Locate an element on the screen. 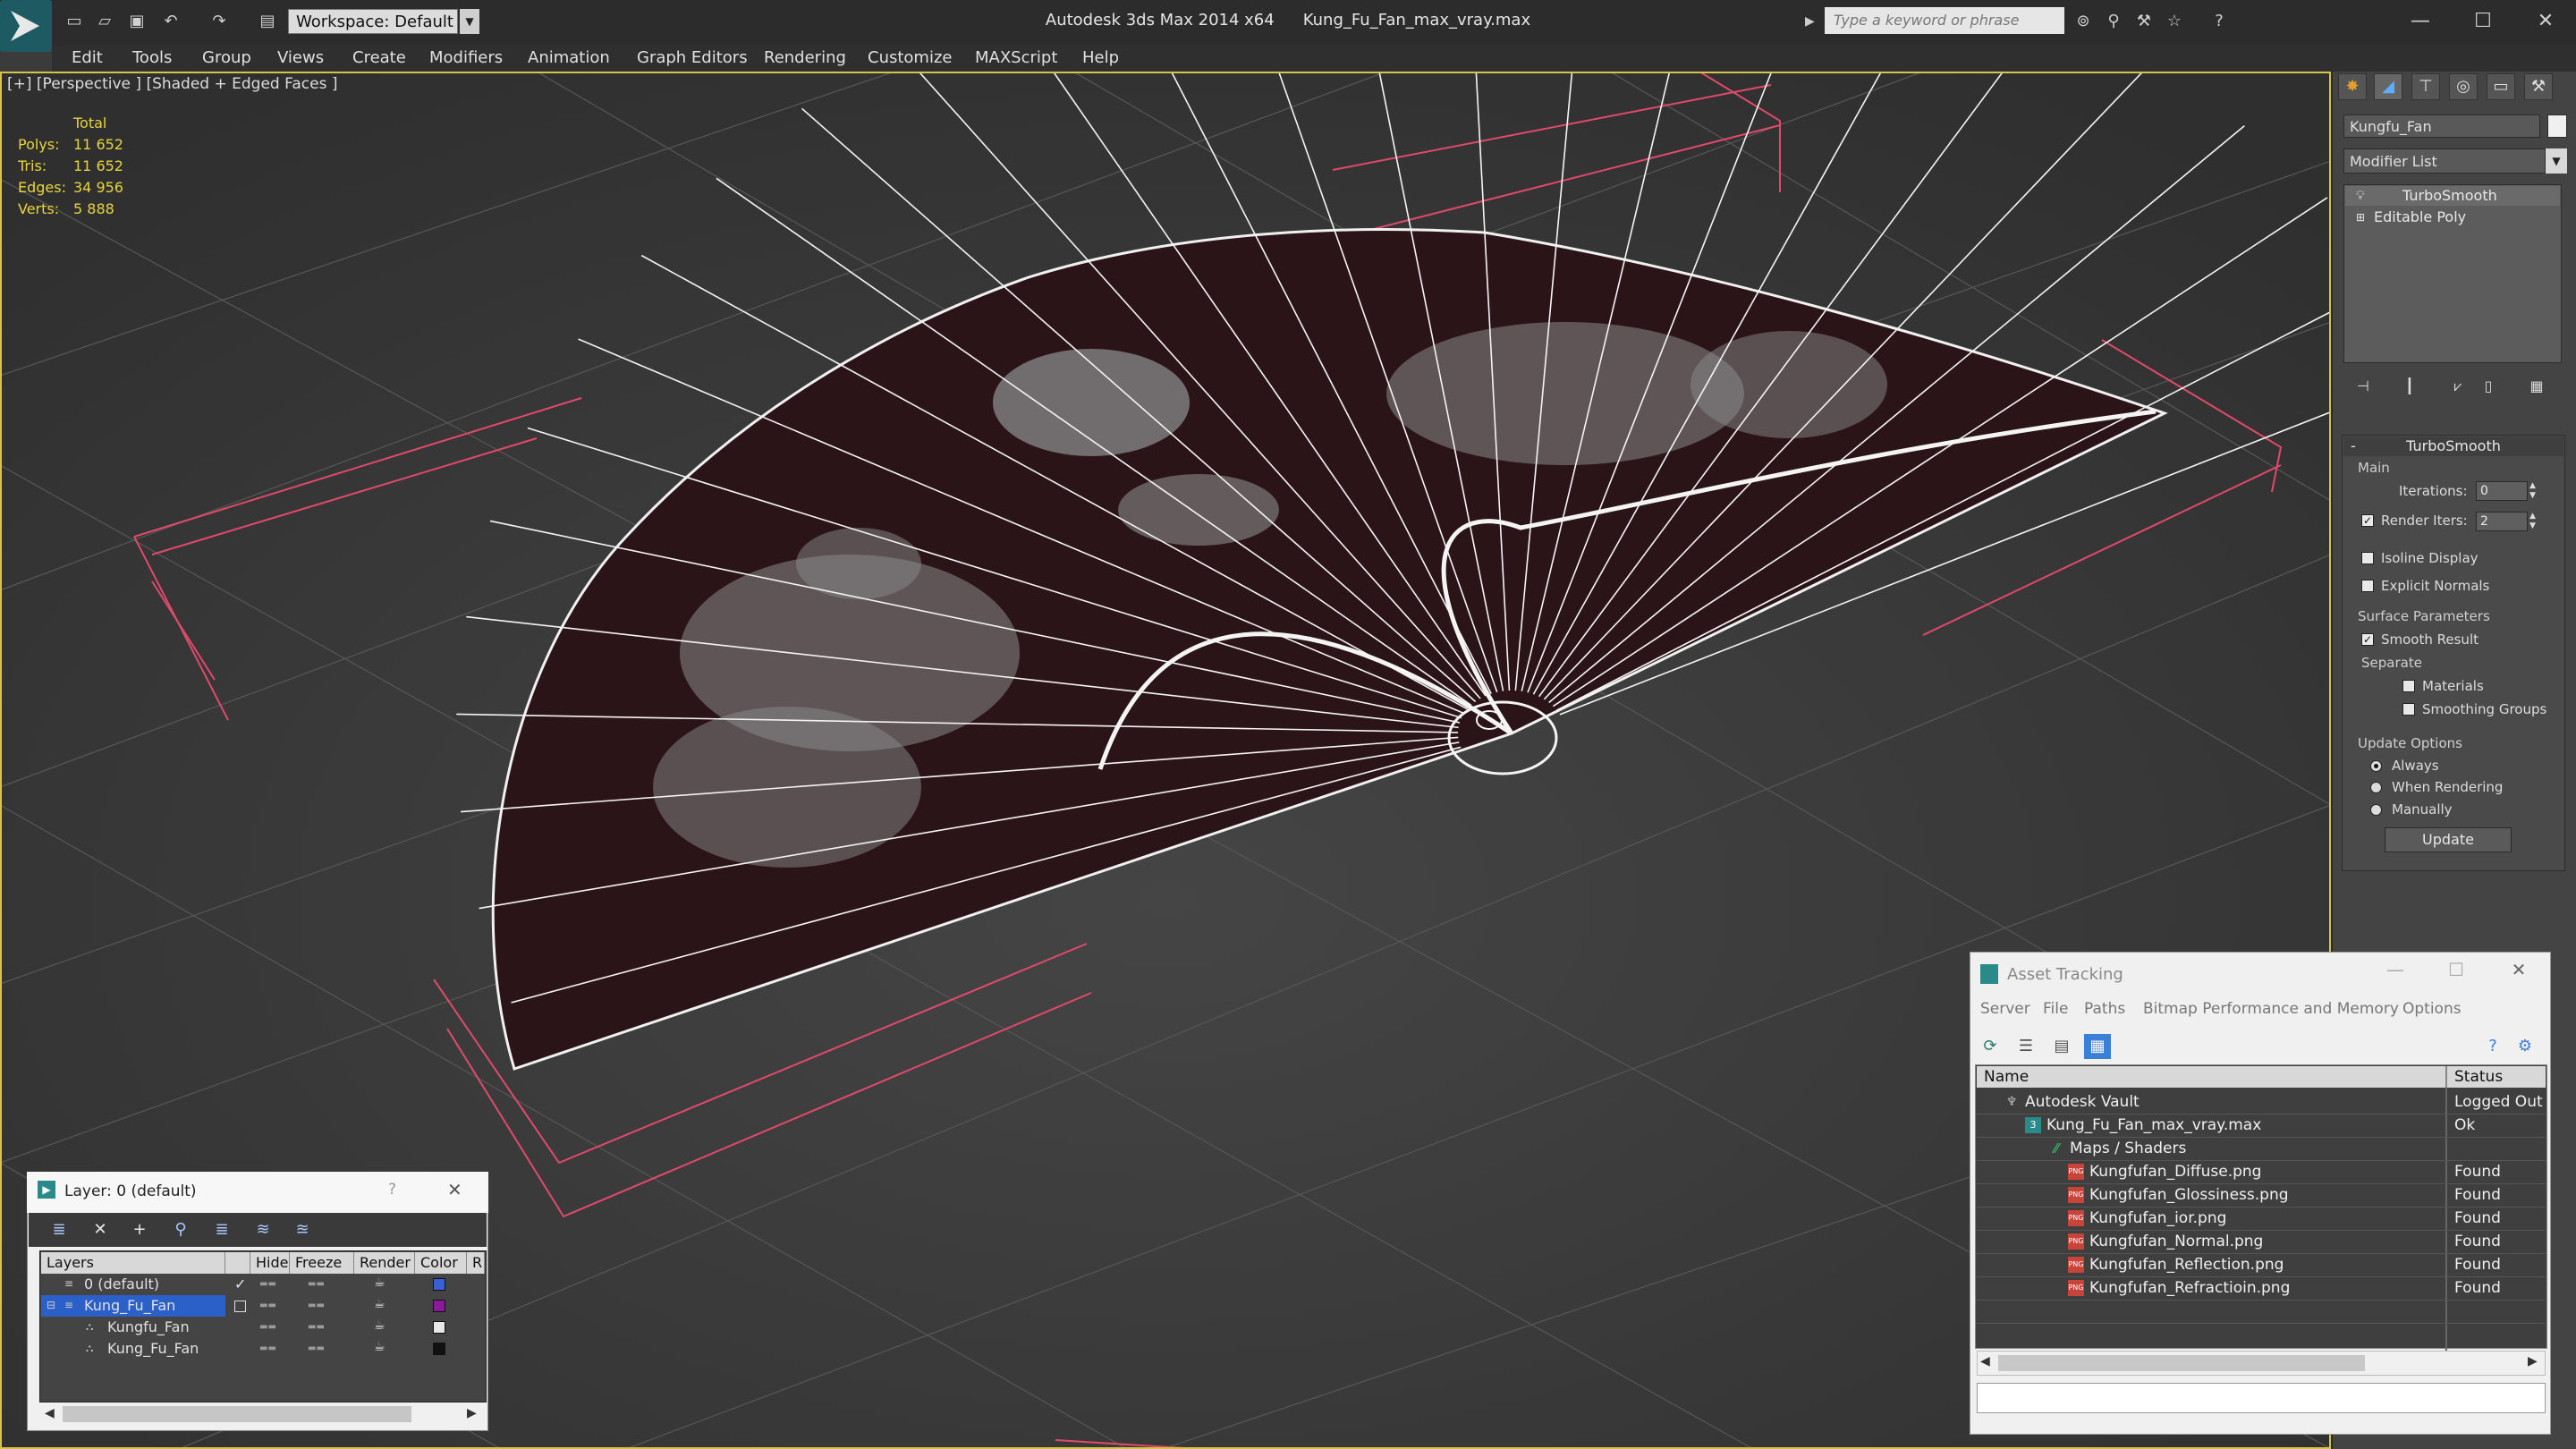 The height and width of the screenshot is (1449, 2576). when-rendering-radio is located at coordinates (2376, 787).